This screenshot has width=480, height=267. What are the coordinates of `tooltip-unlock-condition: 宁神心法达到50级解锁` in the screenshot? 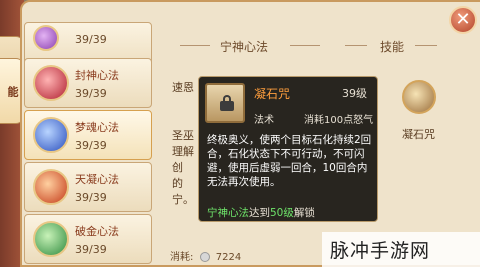 It's located at (261, 212).